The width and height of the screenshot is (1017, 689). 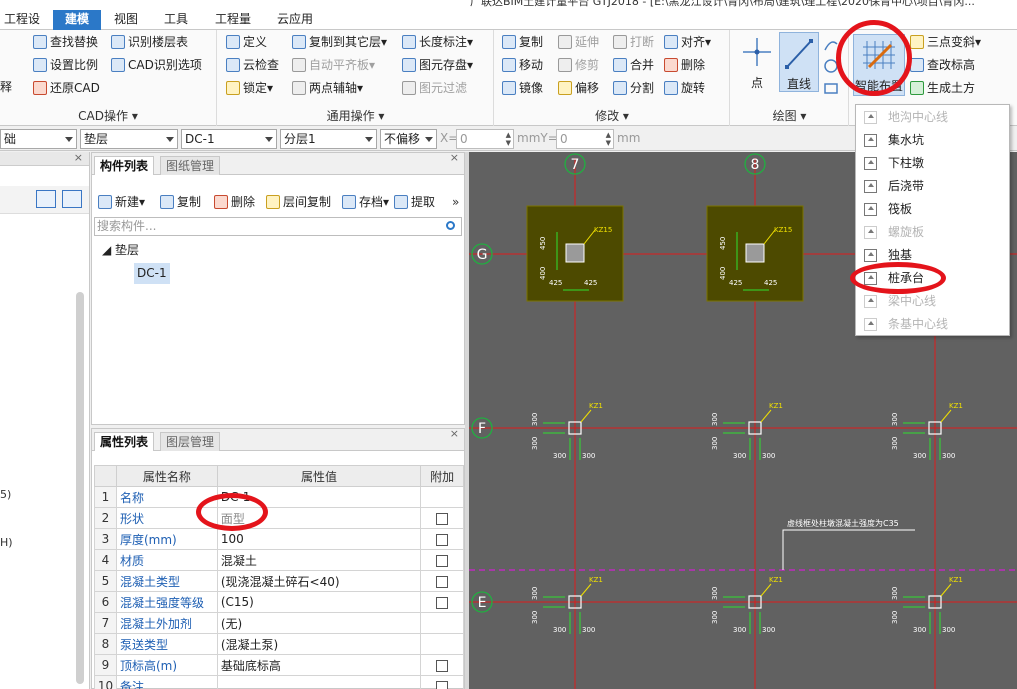 I want to click on align-button: 对齐 ▾, so click(x=687, y=42).